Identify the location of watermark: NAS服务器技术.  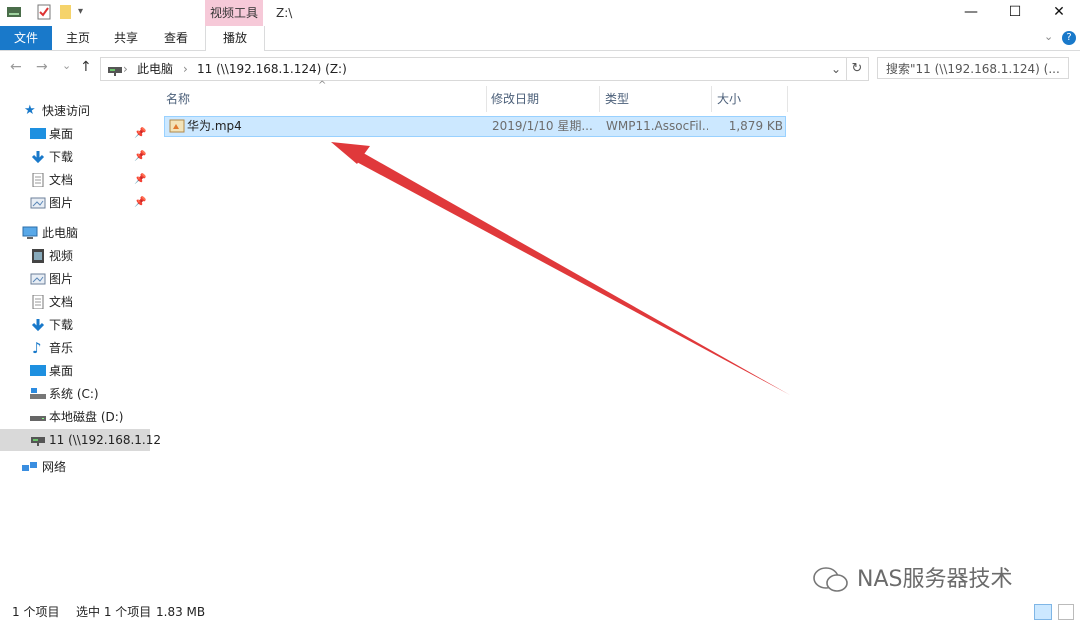
(912, 577).